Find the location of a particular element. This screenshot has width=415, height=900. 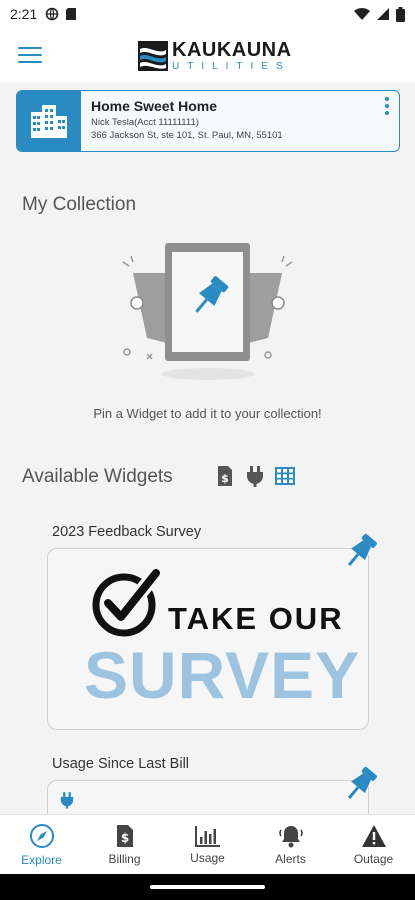

bar-chart-icon is located at coordinates (207, 836).